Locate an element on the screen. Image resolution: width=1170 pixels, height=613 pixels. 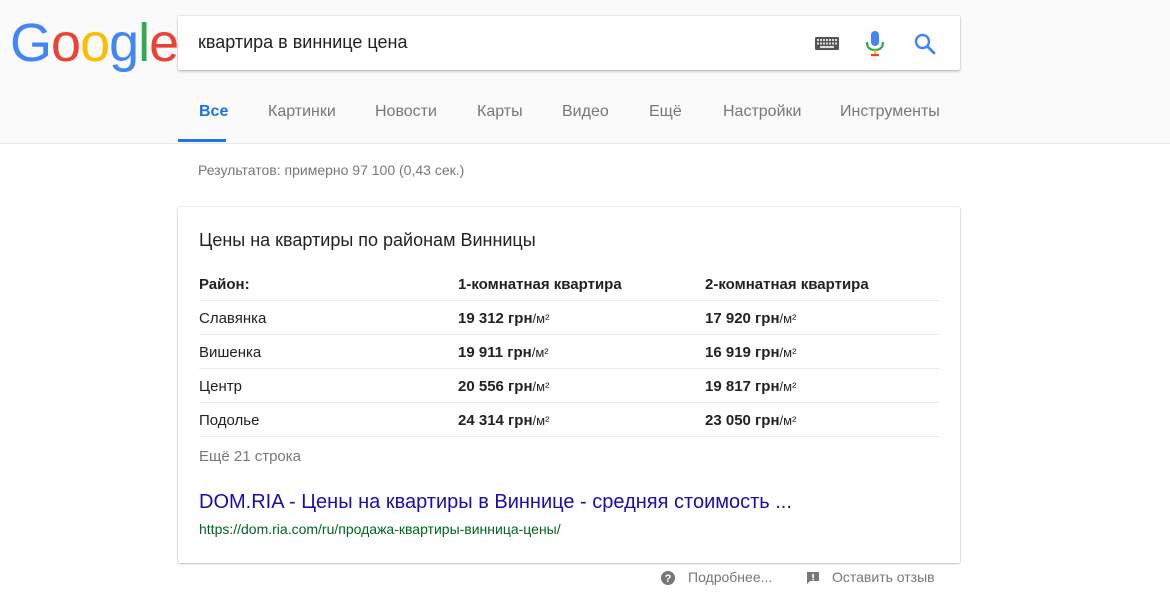
tab-all: Все is located at coordinates (213, 112).